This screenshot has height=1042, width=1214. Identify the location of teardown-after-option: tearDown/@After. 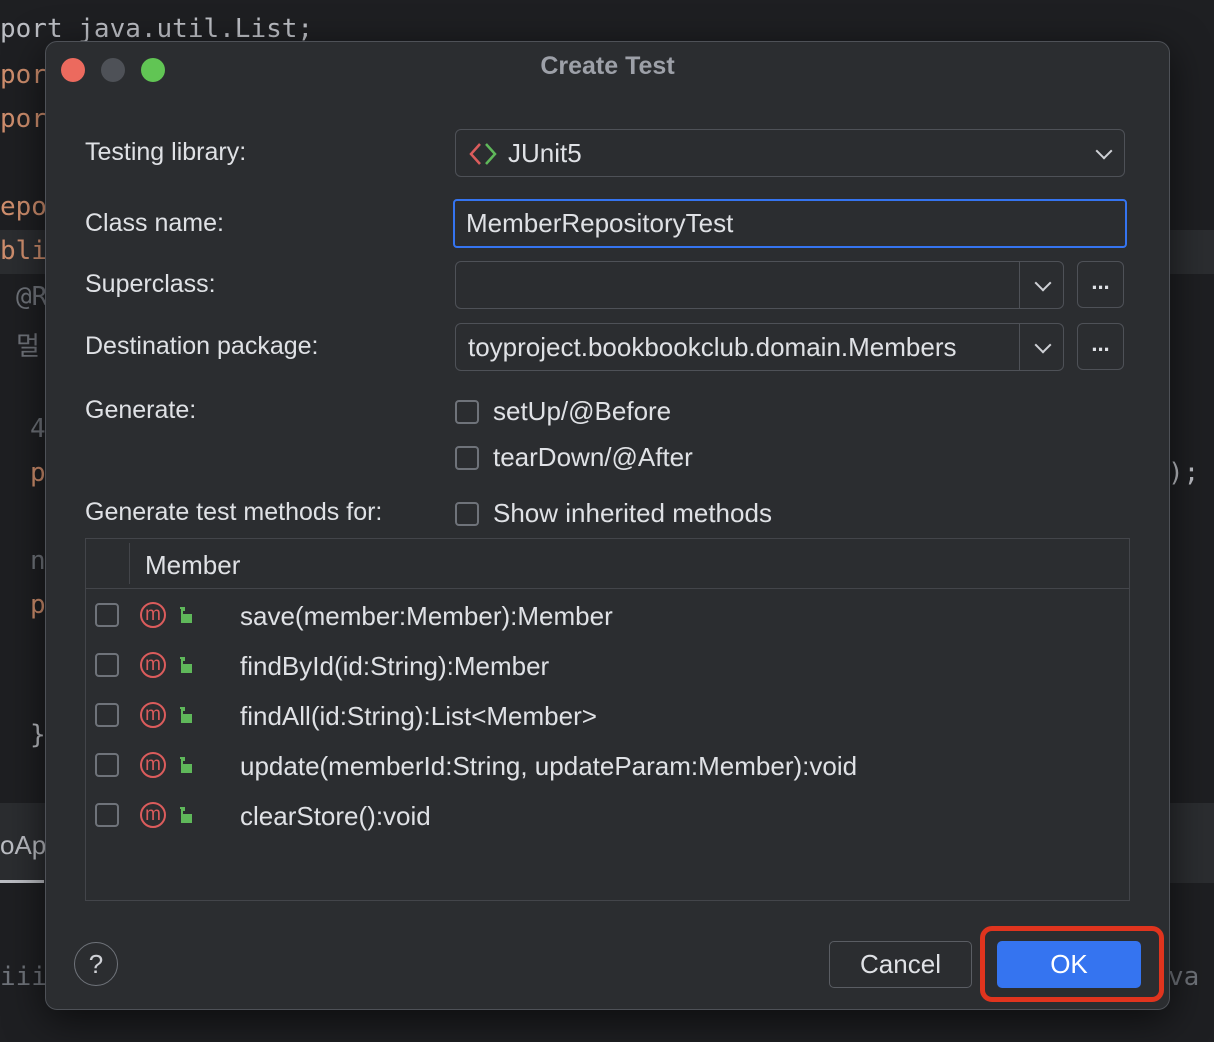
(574, 457).